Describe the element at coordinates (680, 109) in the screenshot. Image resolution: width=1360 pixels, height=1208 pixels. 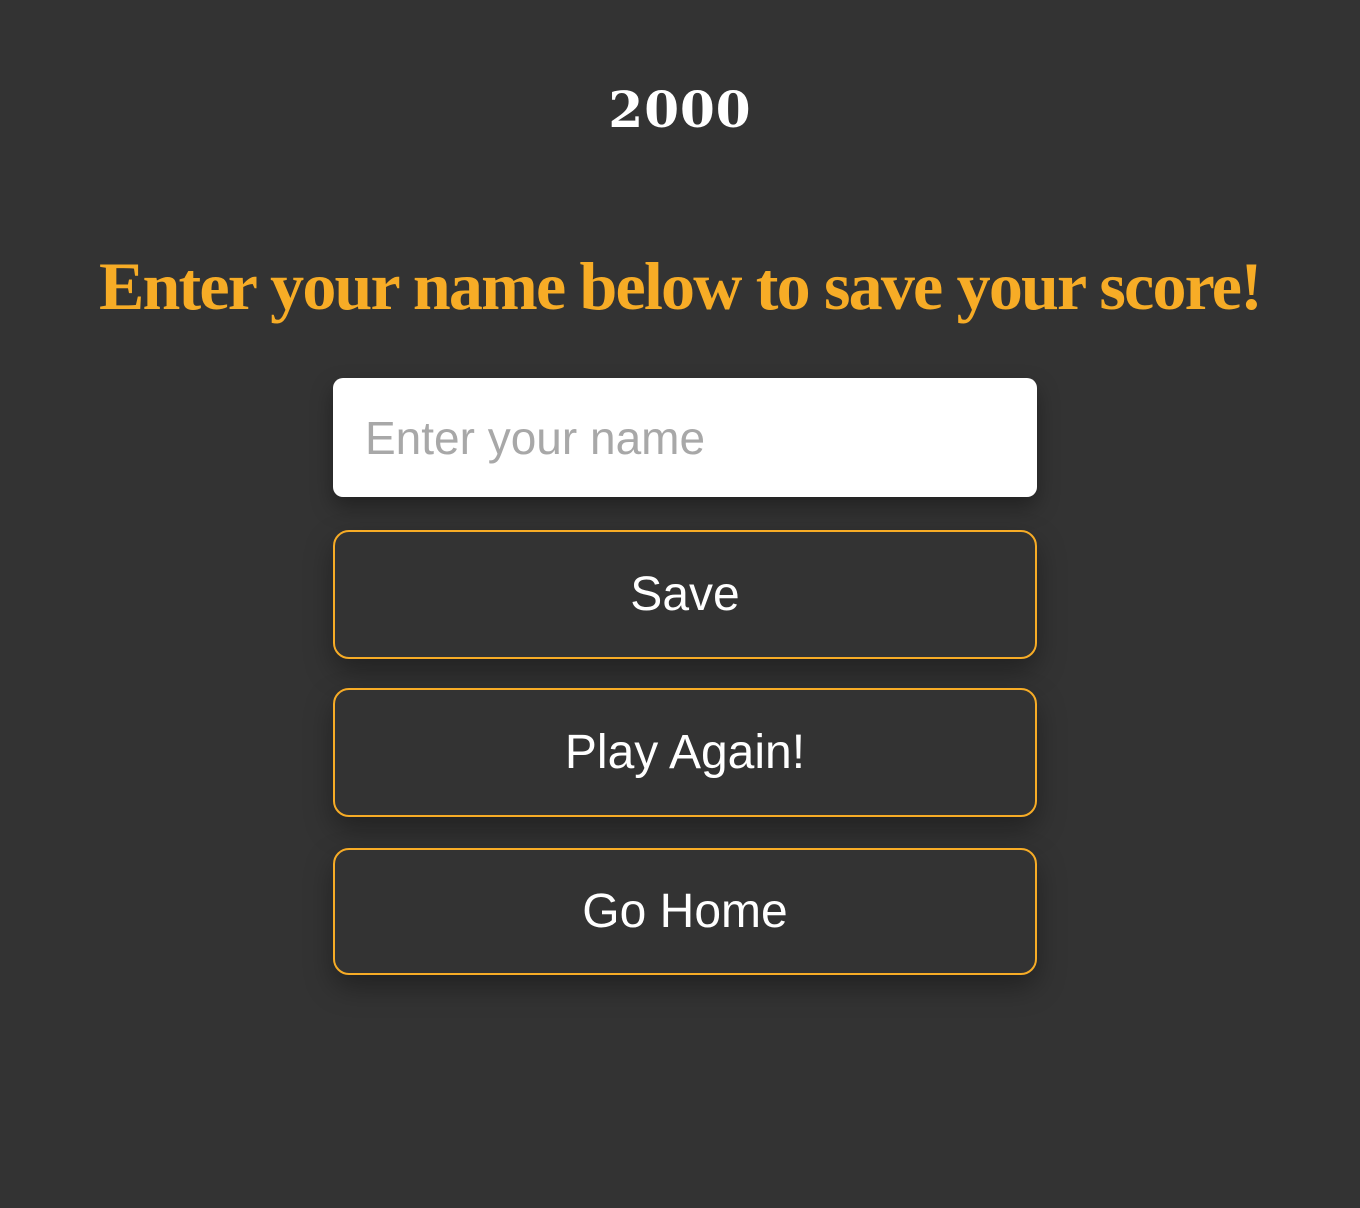
I see `final-score: 2000` at that location.